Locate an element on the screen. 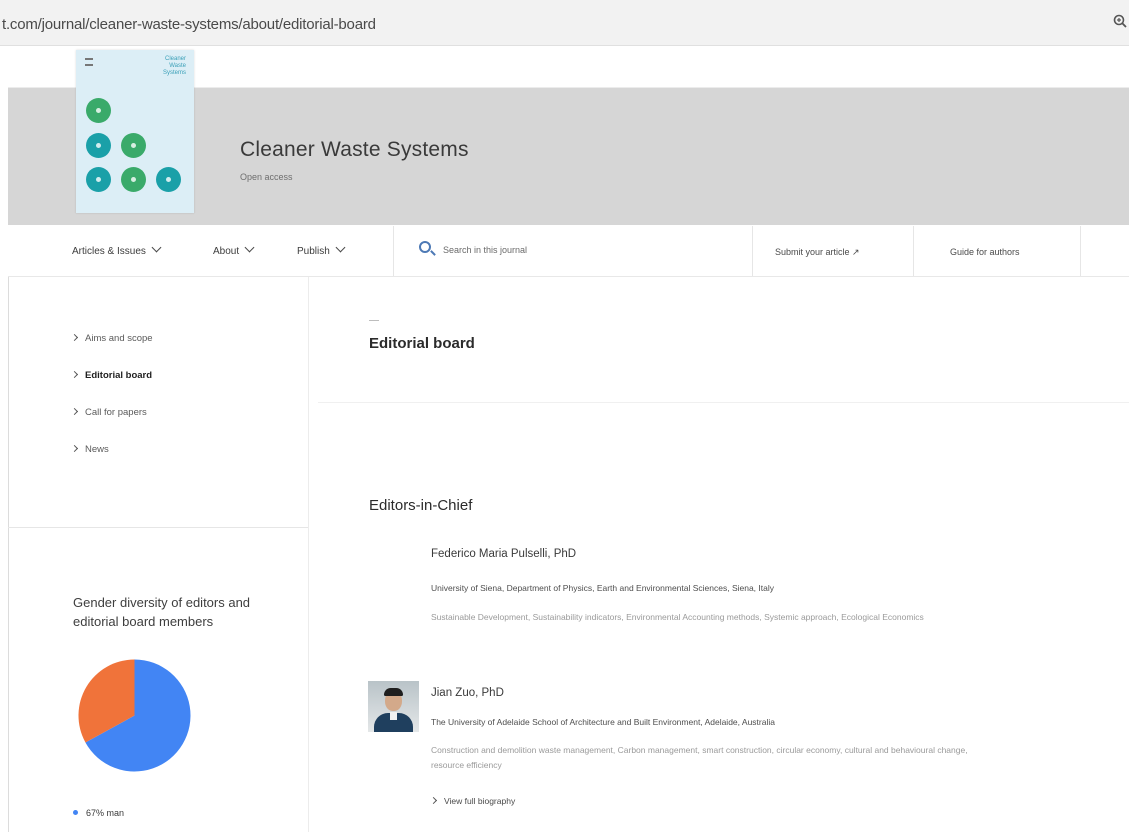  chart-legend: 67% man is located at coordinates (98, 813).